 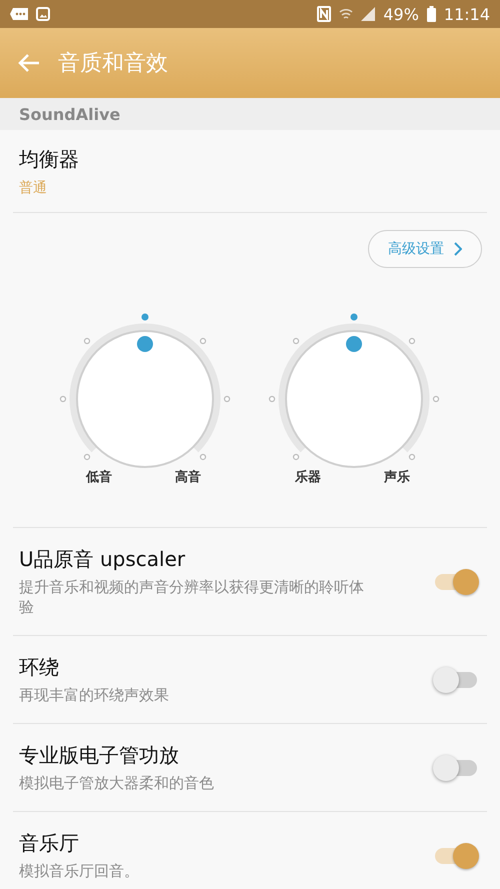 I want to click on nfc-icon, so click(x=324, y=14).